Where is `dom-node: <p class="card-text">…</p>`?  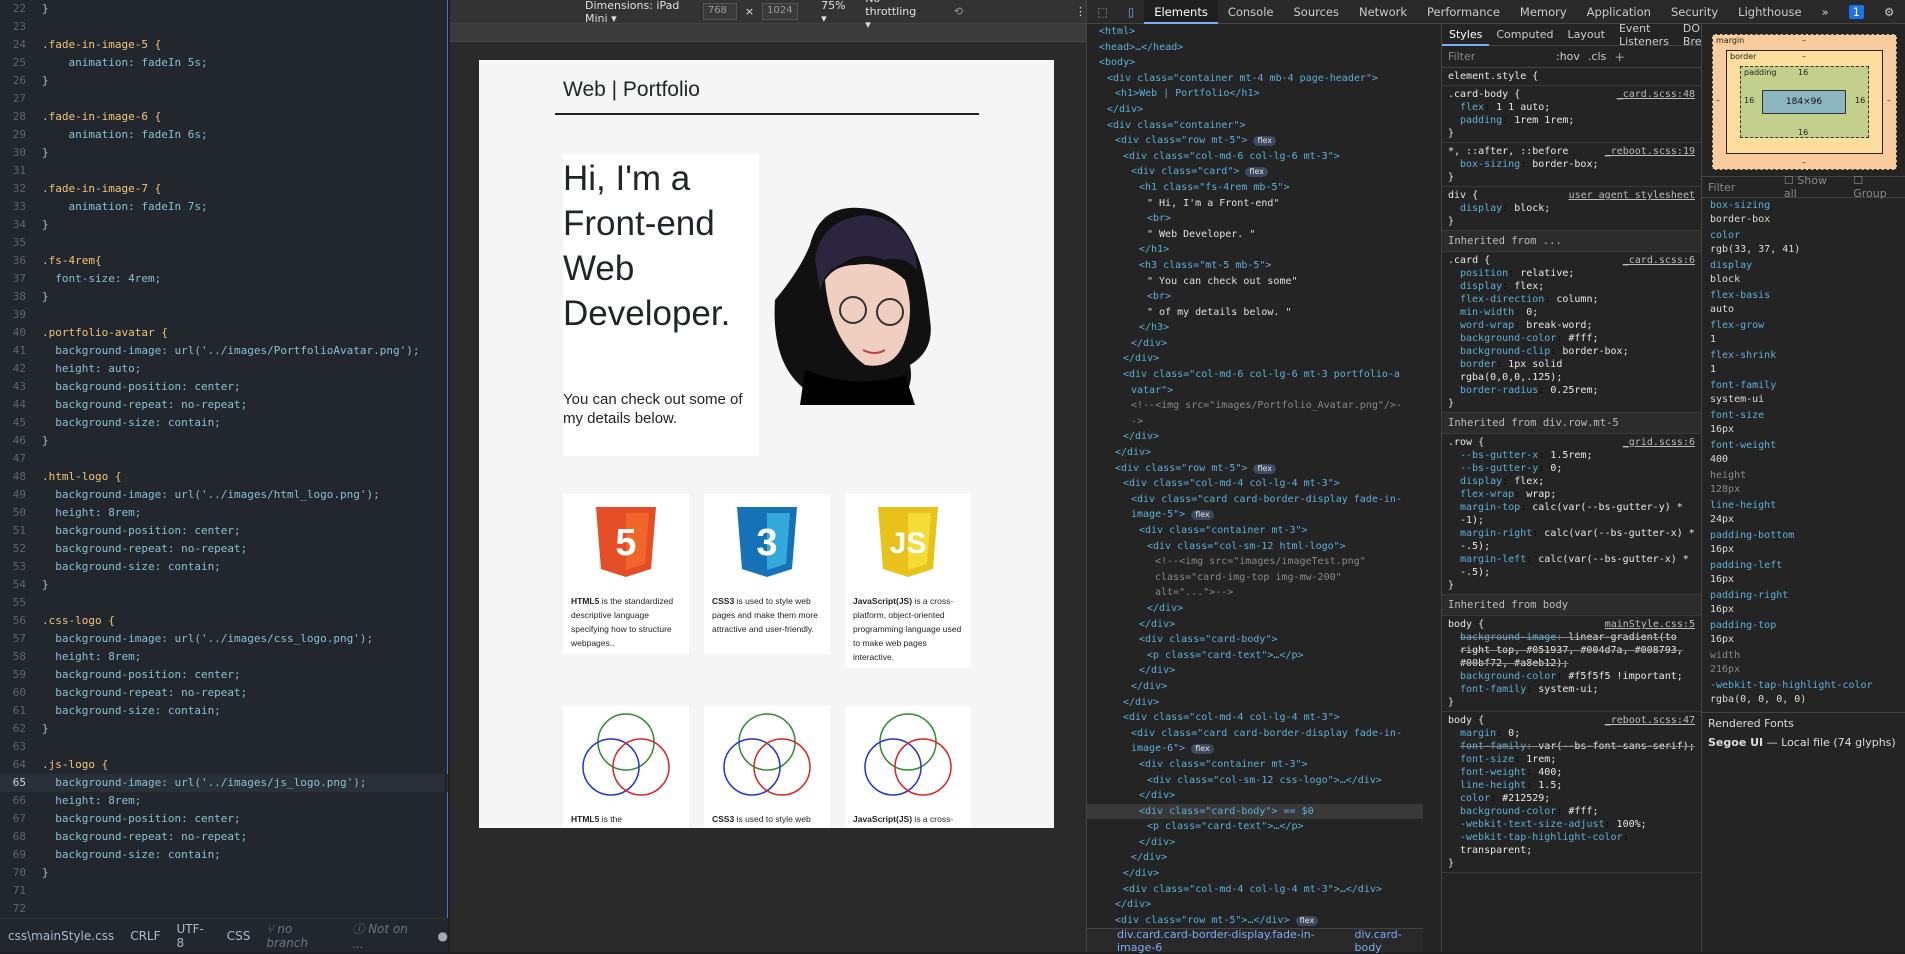 dom-node: <p class="card-text">…</p> is located at coordinates (1255, 656).